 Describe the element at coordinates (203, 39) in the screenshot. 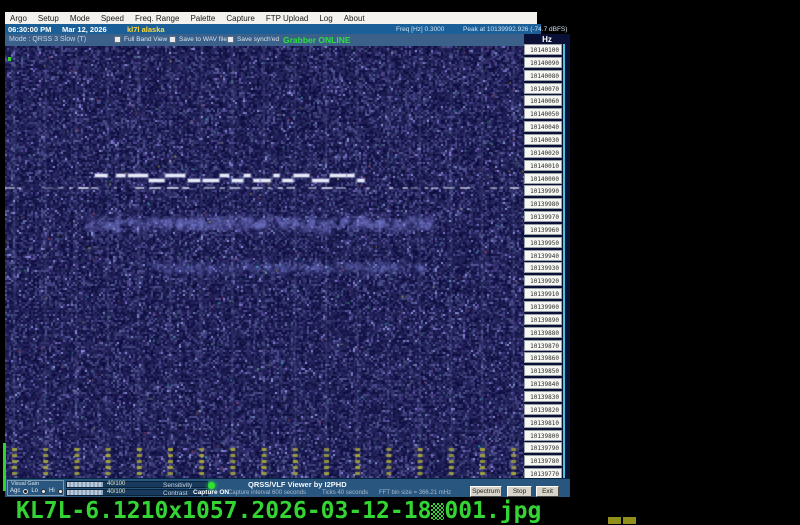

I see `checkbox-label: Save to WAV file` at that location.